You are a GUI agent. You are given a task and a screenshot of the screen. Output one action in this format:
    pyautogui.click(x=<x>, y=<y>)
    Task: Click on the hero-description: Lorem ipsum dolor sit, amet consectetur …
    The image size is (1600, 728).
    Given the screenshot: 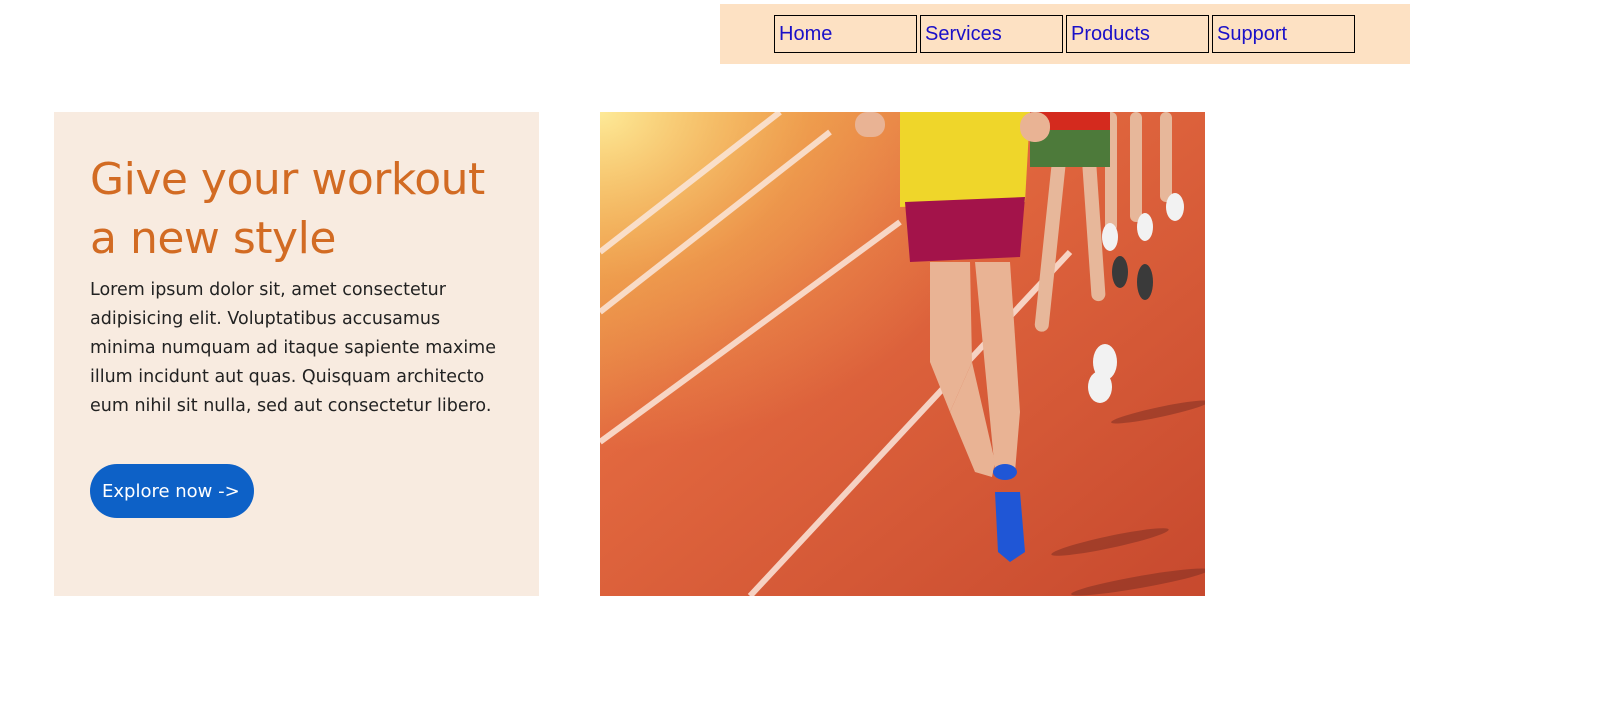 What is the action you would take?
    pyautogui.click(x=293, y=348)
    